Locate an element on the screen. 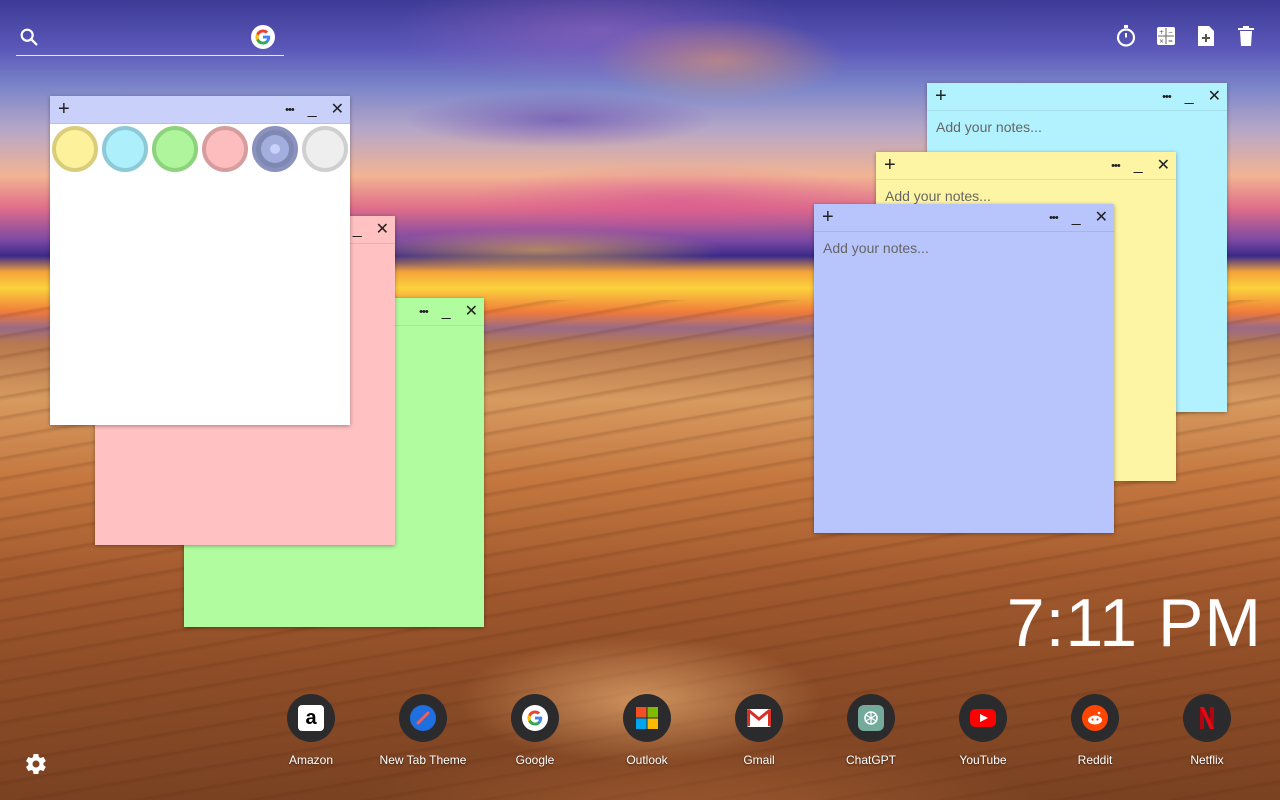 This screenshot has height=800, width=1280. shortcut-chatgpt: ChatGPT is located at coordinates (871, 730).